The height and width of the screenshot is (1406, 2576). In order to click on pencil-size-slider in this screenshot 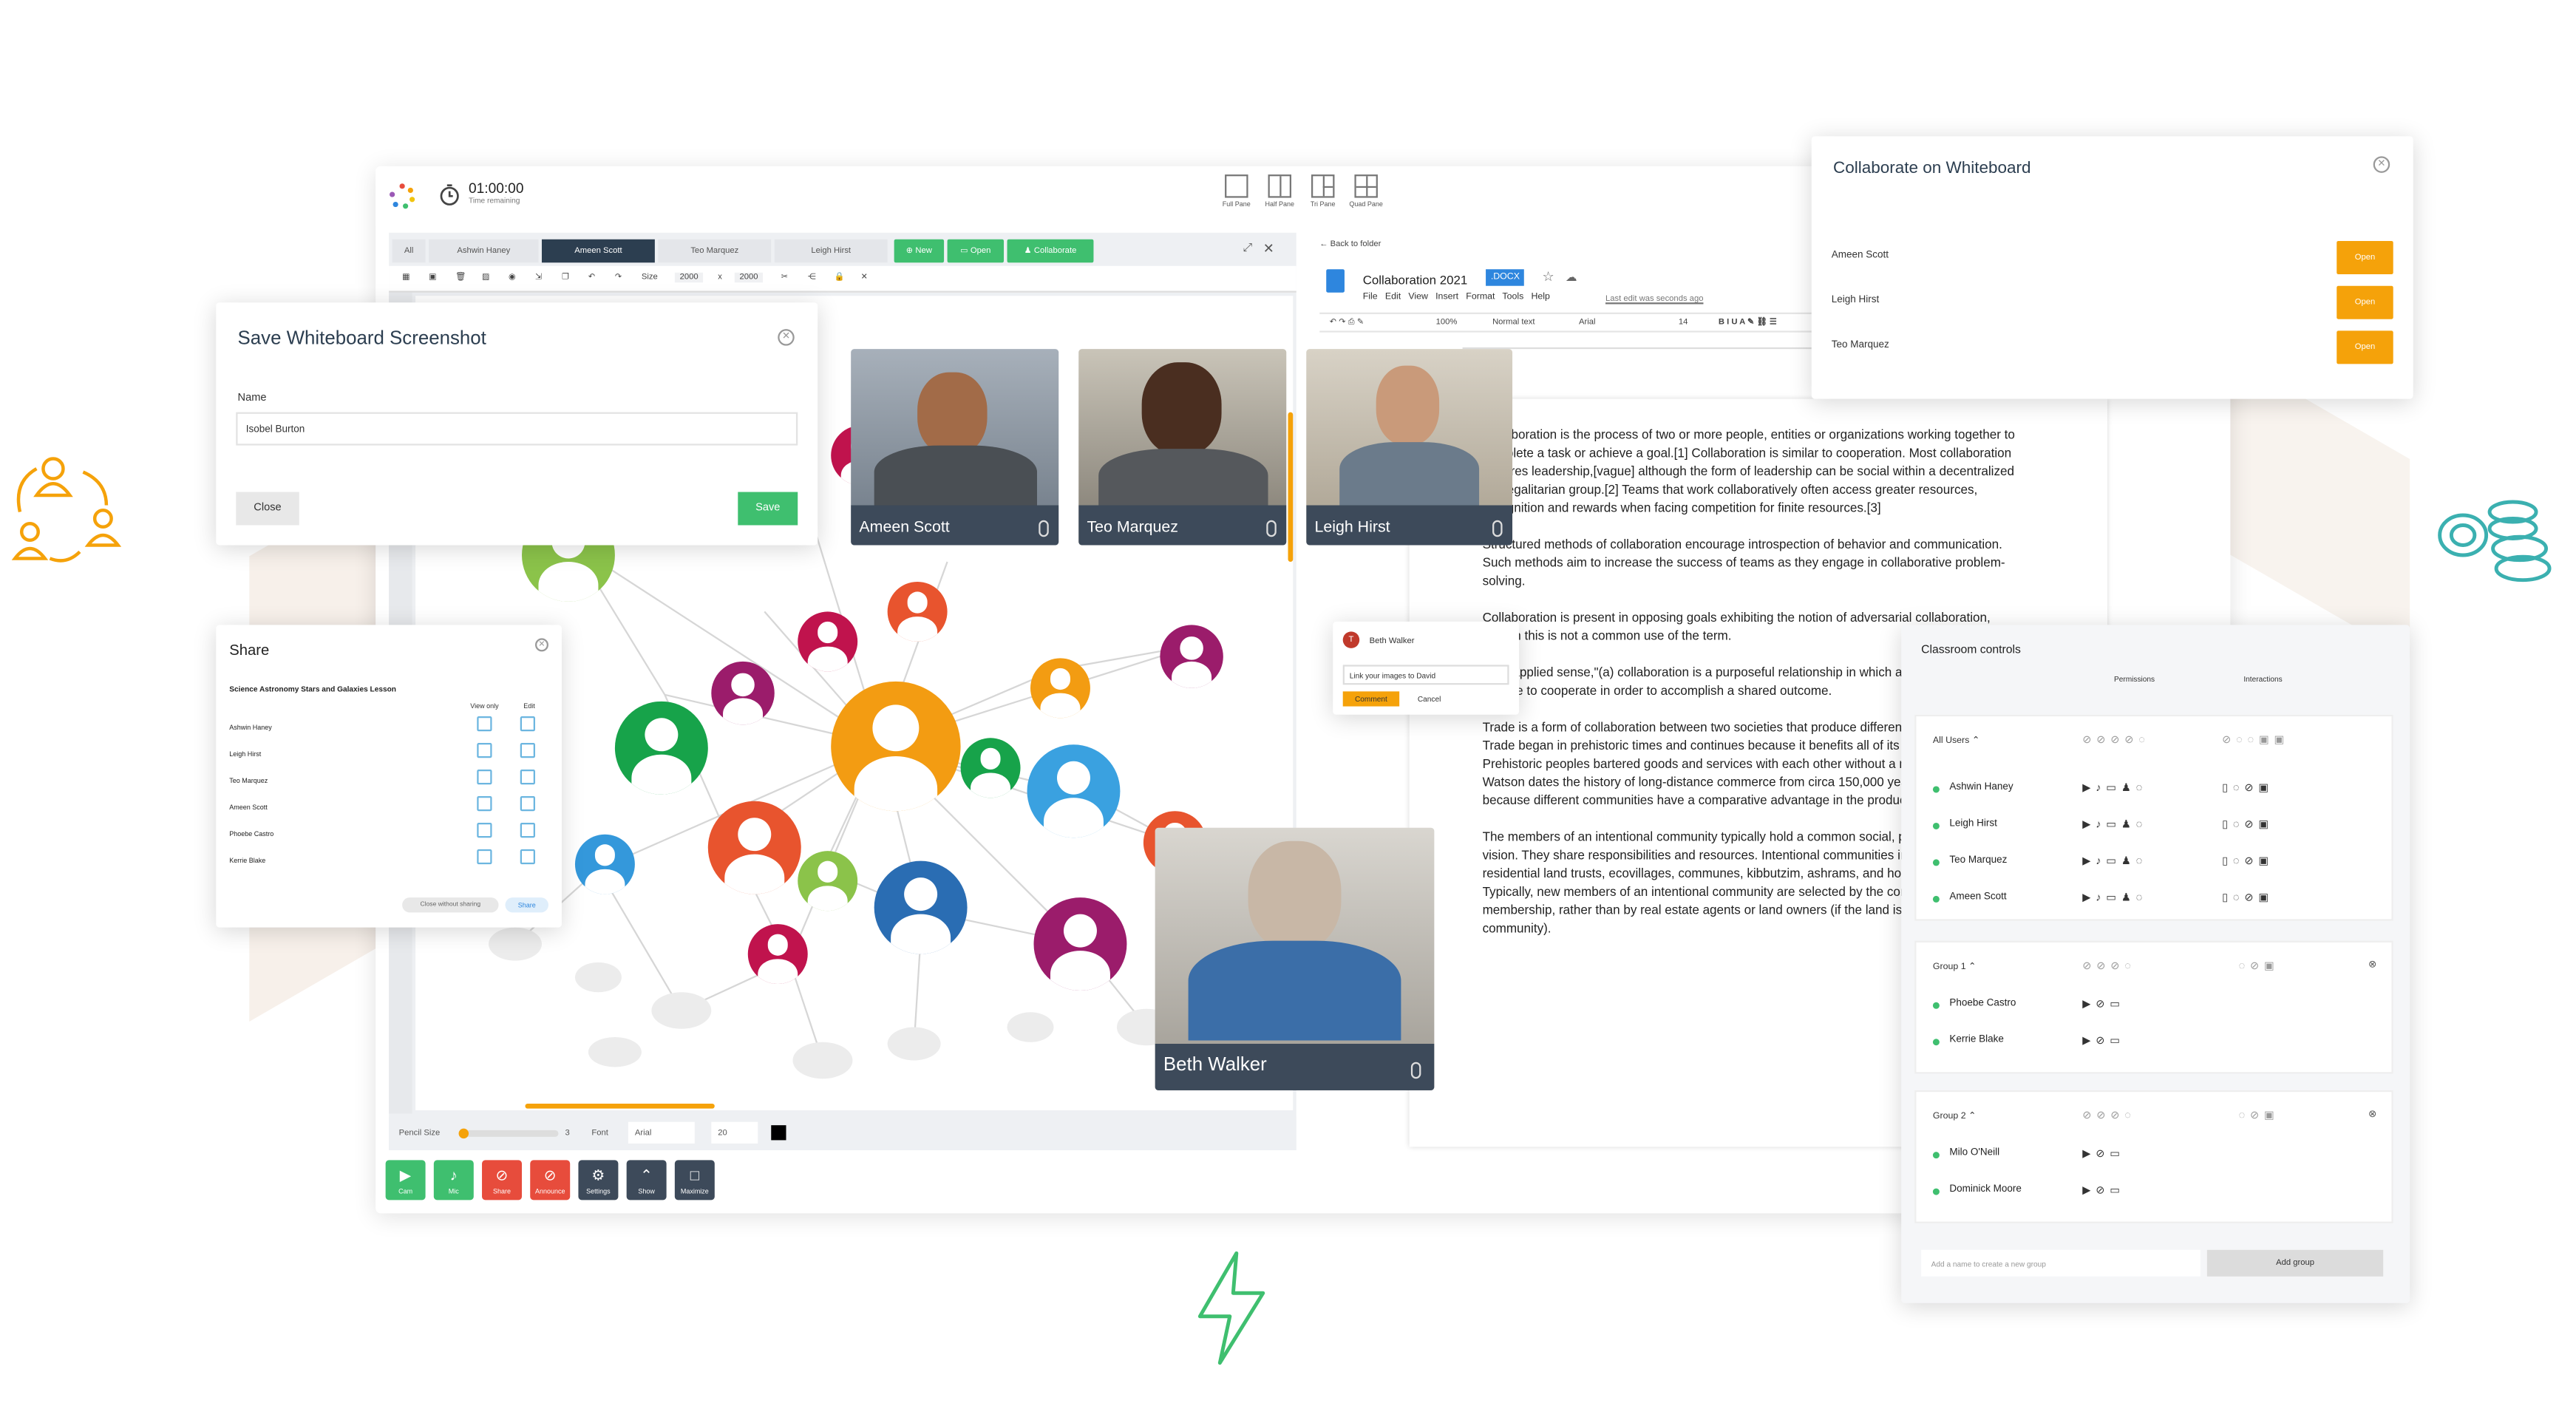, I will do `click(508, 1133)`.